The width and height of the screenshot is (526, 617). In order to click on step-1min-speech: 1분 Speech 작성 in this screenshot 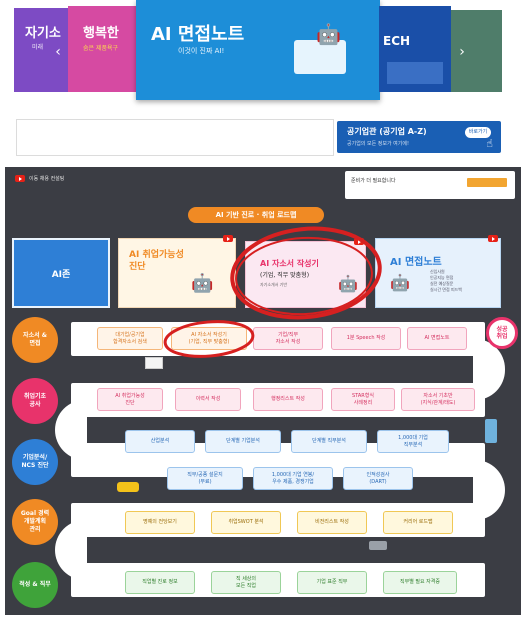, I will do `click(366, 338)`.